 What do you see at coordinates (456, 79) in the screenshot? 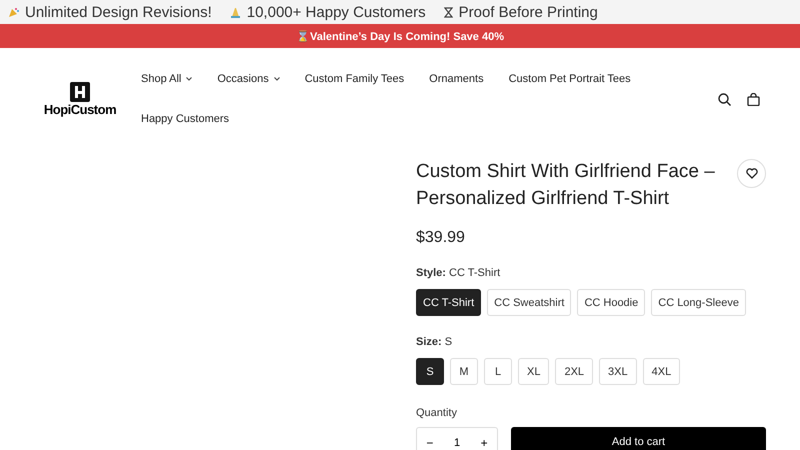
I see `nav-link: Ornaments` at bounding box center [456, 79].